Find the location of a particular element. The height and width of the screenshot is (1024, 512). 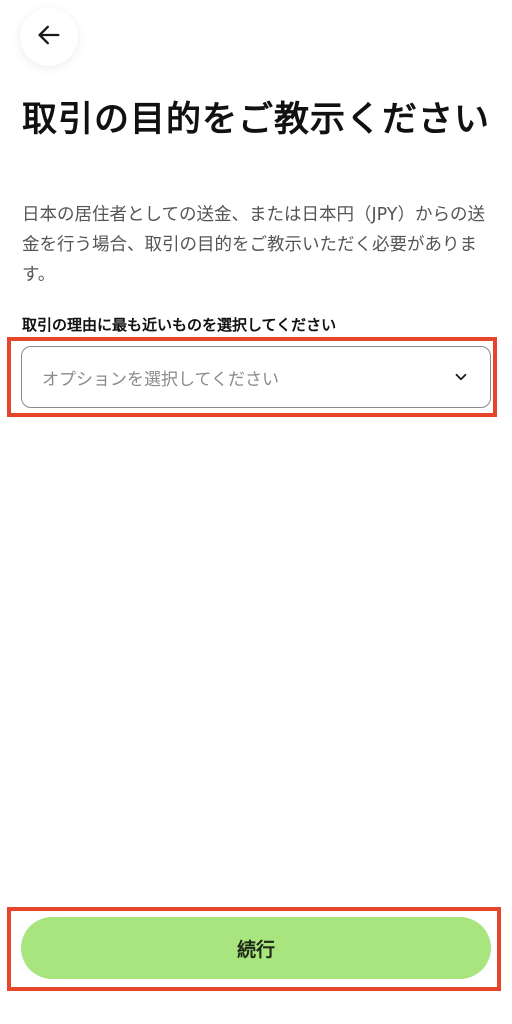

arrow-left-icon is located at coordinates (49, 37).